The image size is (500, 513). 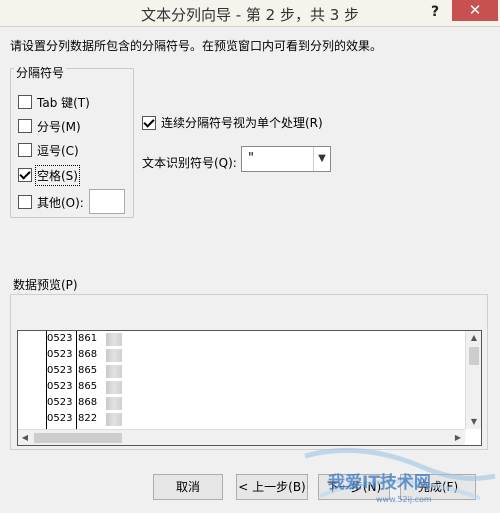 I want to click on help-button: ?, so click(x=435, y=12).